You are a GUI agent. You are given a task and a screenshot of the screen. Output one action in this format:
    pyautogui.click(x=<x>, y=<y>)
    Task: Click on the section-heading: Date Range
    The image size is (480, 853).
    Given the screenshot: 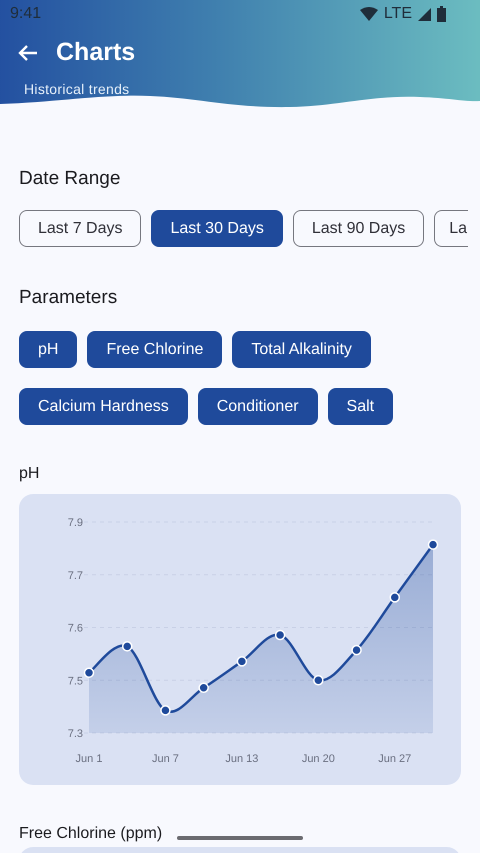 What is the action you would take?
    pyautogui.click(x=70, y=179)
    